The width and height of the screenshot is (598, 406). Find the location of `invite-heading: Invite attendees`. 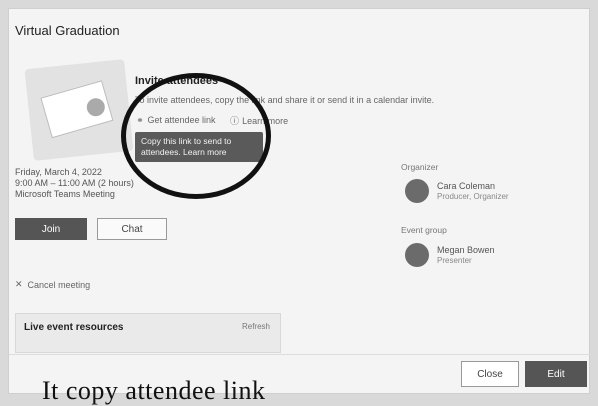

invite-heading: Invite attendees is located at coordinates (177, 81).